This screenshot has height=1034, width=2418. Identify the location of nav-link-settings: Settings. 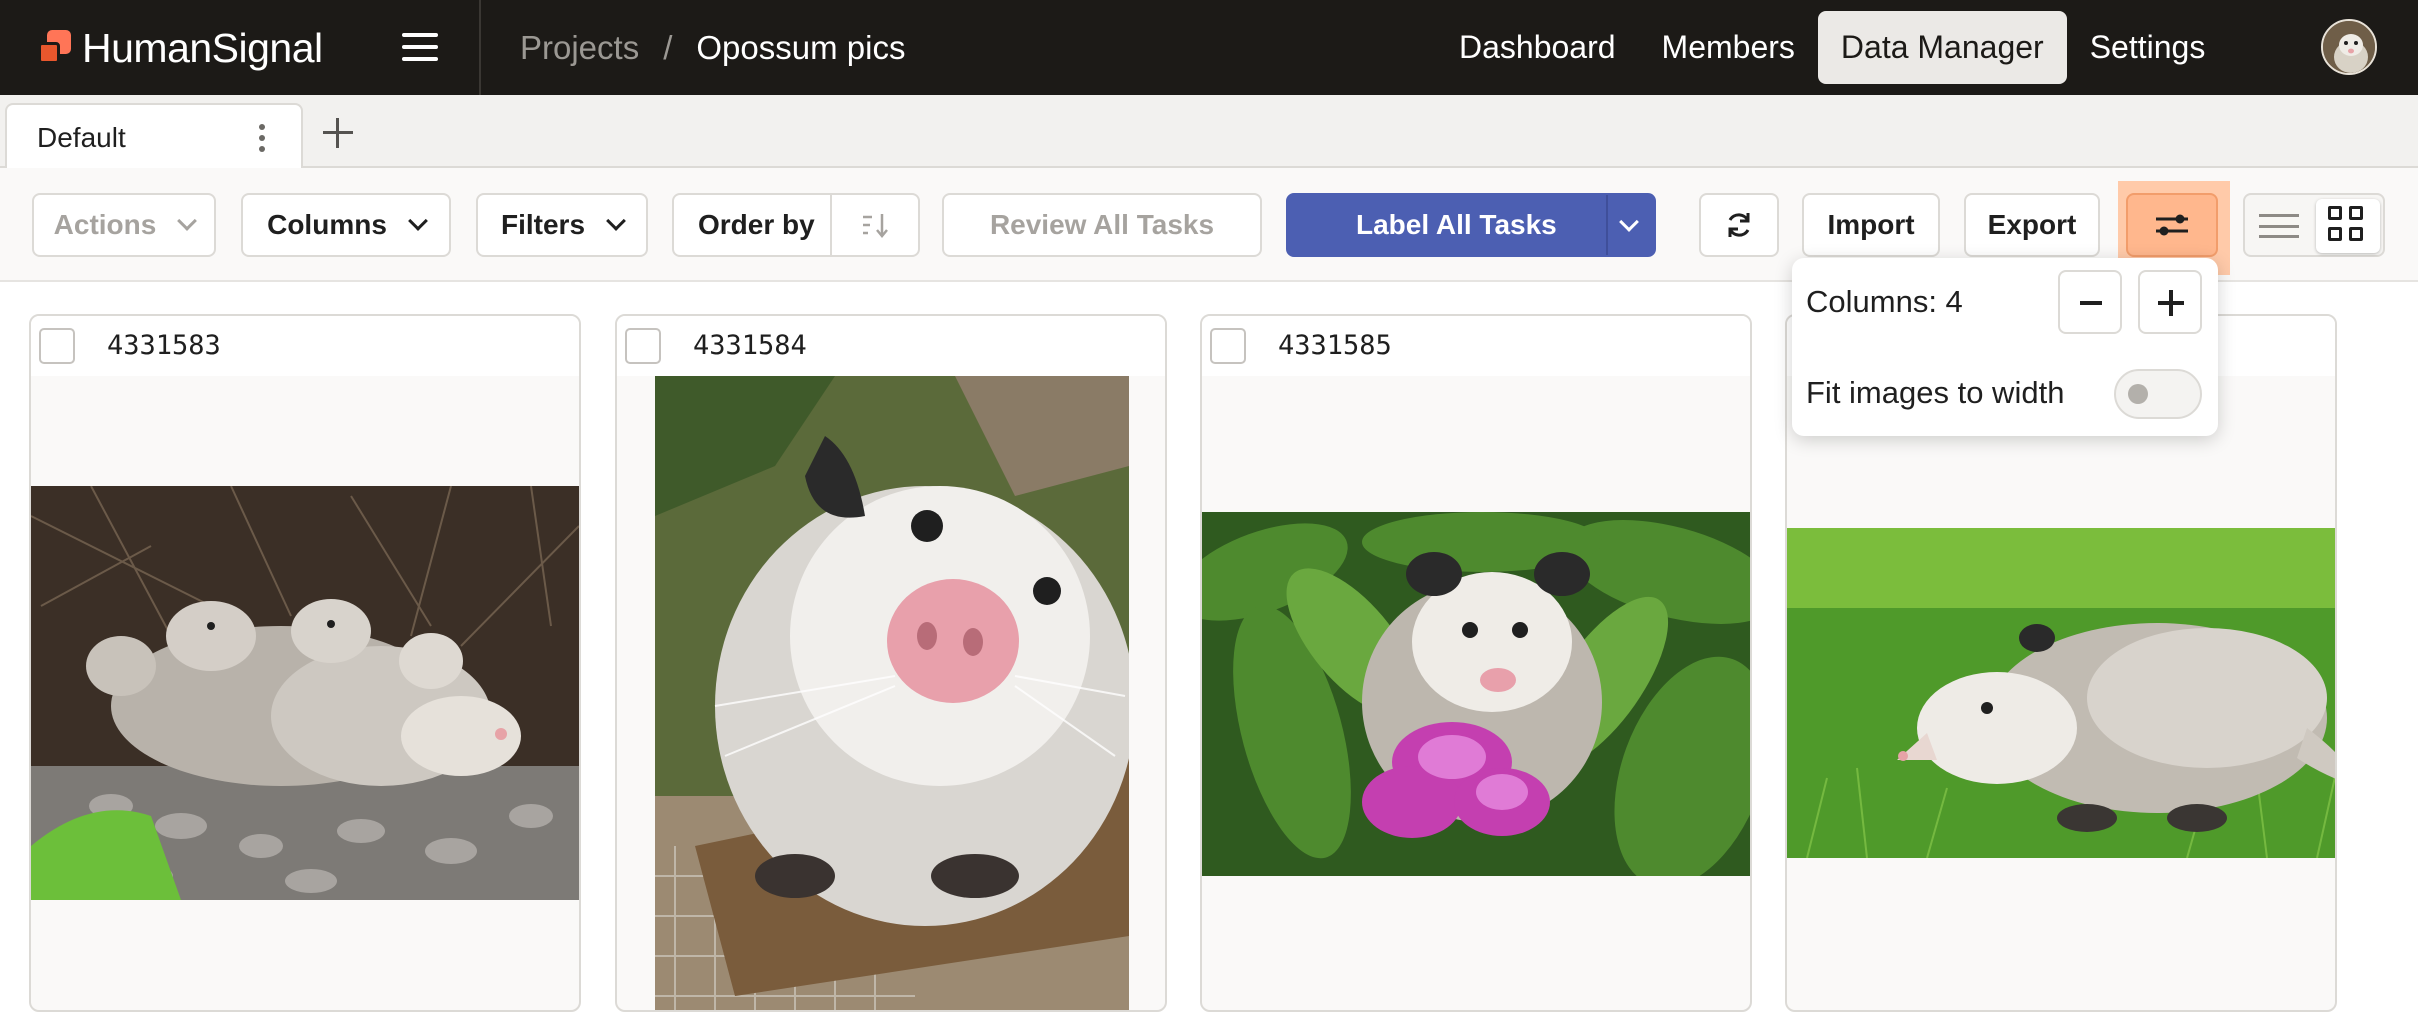
(2148, 47).